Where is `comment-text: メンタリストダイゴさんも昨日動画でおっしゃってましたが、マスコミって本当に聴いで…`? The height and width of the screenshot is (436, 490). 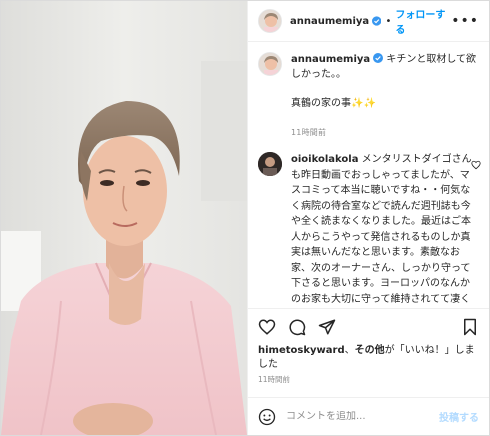
comment-text: メンタリストダイゴさんも昨日動画でおっしゃってましたが、マスコミって本当に聴いで… is located at coordinates (381, 229).